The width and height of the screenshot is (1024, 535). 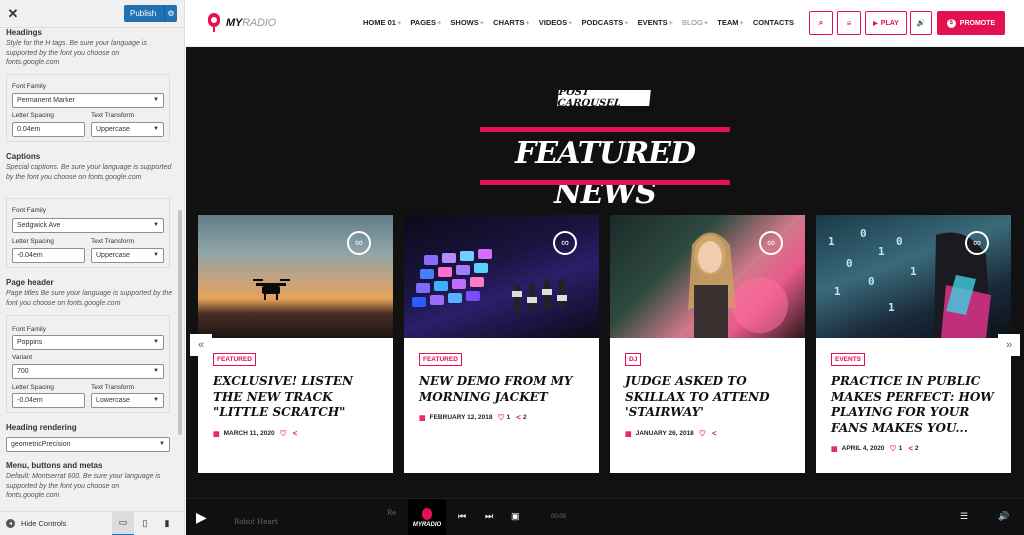 What do you see at coordinates (605, 173) in the screenshot?
I see `carousel-title: FEATURED NEWS` at bounding box center [605, 173].